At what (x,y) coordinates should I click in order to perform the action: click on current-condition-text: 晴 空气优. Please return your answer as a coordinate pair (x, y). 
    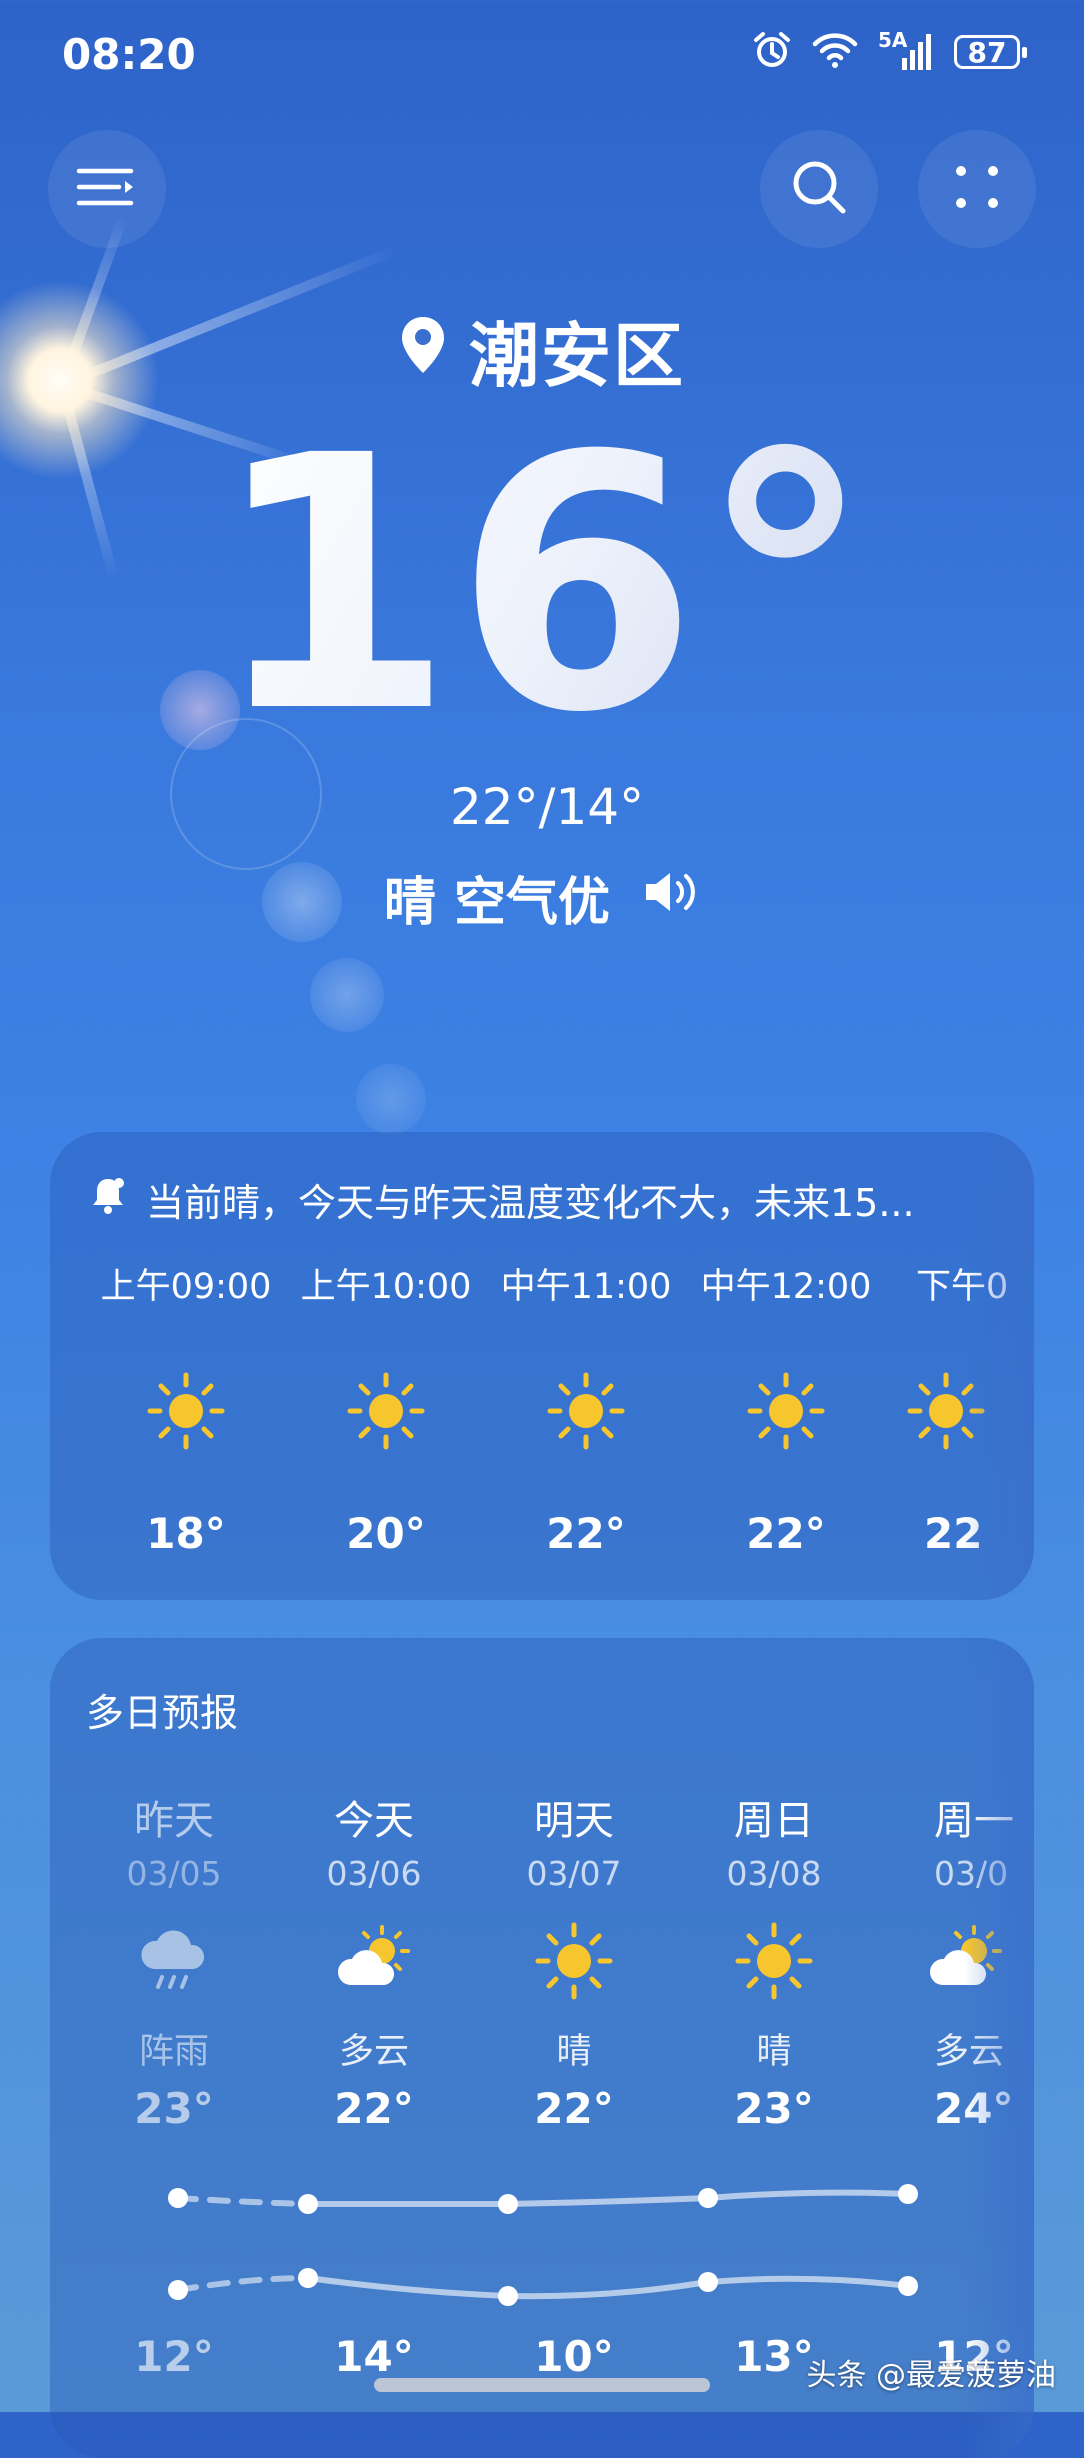
    Looking at the image, I should click on (496, 903).